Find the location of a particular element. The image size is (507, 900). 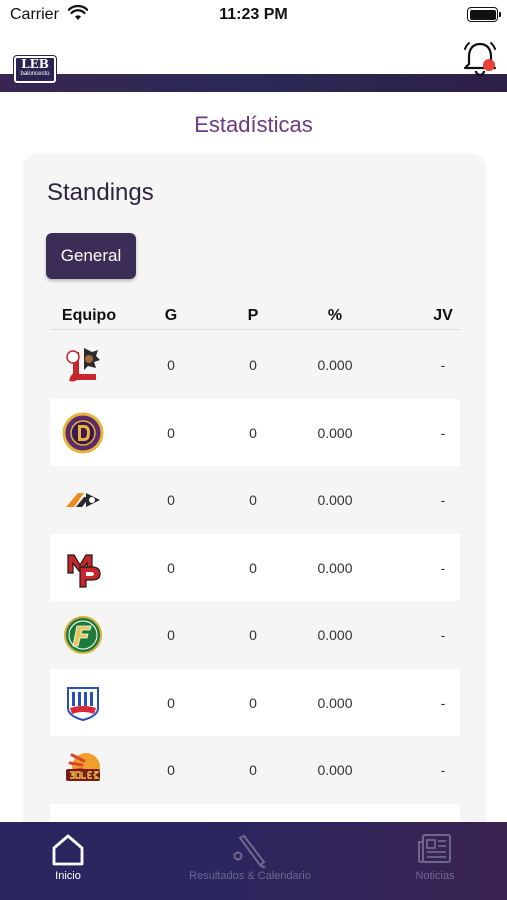

clock: 11:23 PM is located at coordinates (253, 14).